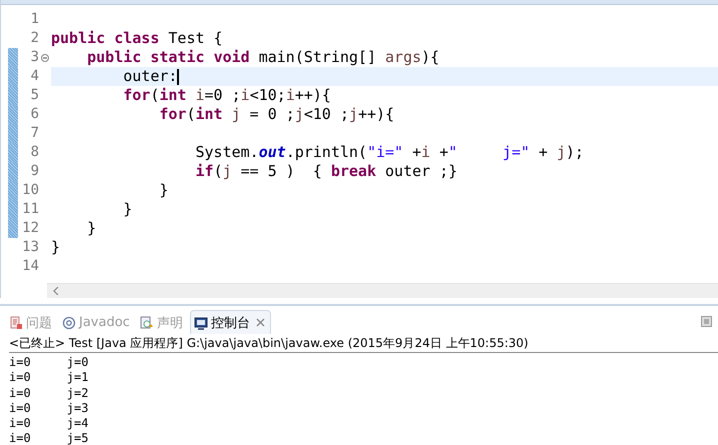 The height and width of the screenshot is (445, 718). I want to click on panel-tab: 声明, so click(162, 322).